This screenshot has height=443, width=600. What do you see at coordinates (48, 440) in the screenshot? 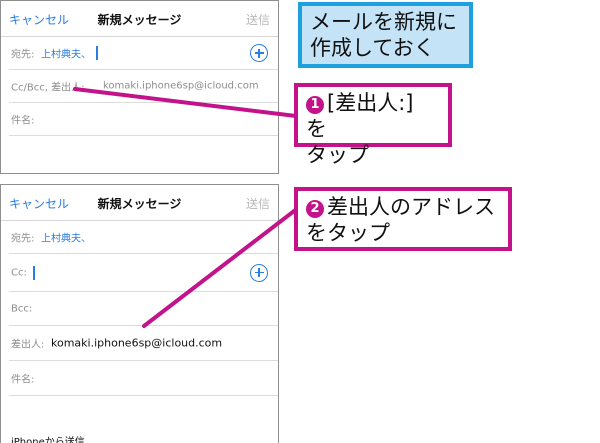
I see `signature-text: iPhoneから送信` at bounding box center [48, 440].